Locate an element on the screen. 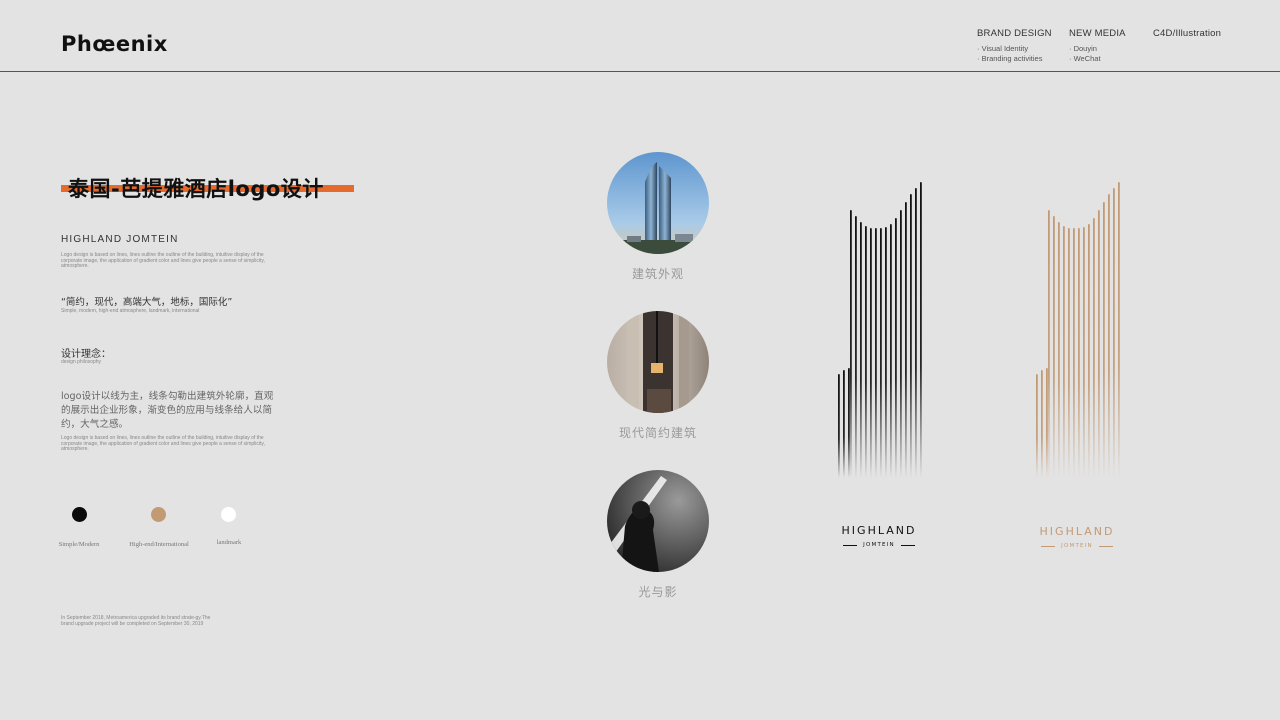 This screenshot has height=720, width=1280. header-divider is located at coordinates (640, 71).